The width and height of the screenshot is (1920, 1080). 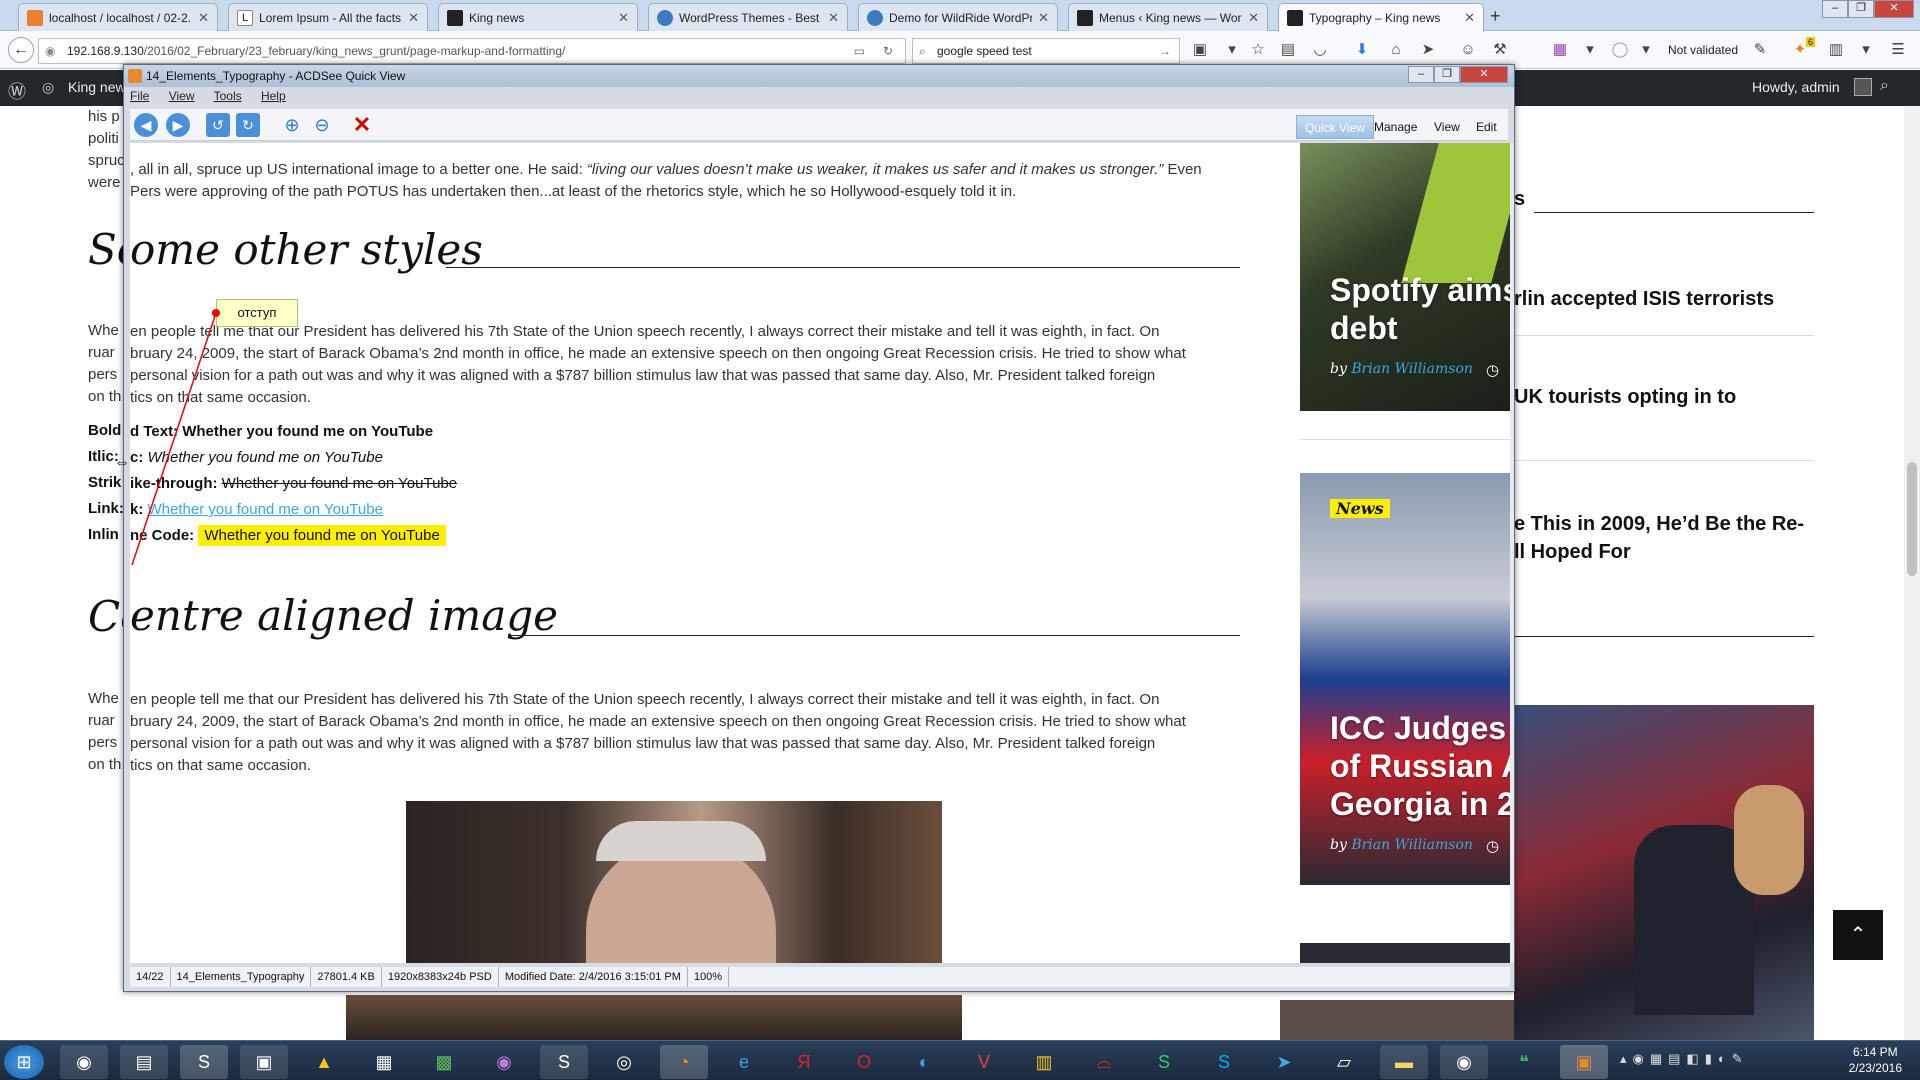 What do you see at coordinates (1703, 50) in the screenshot?
I see `validation-status: Not validated` at bounding box center [1703, 50].